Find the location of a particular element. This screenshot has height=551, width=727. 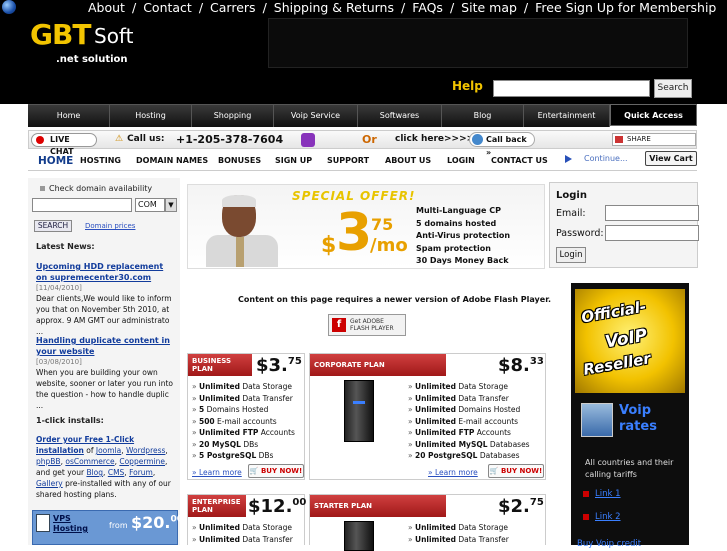

extra-blog: Blog is located at coordinates (94, 472).